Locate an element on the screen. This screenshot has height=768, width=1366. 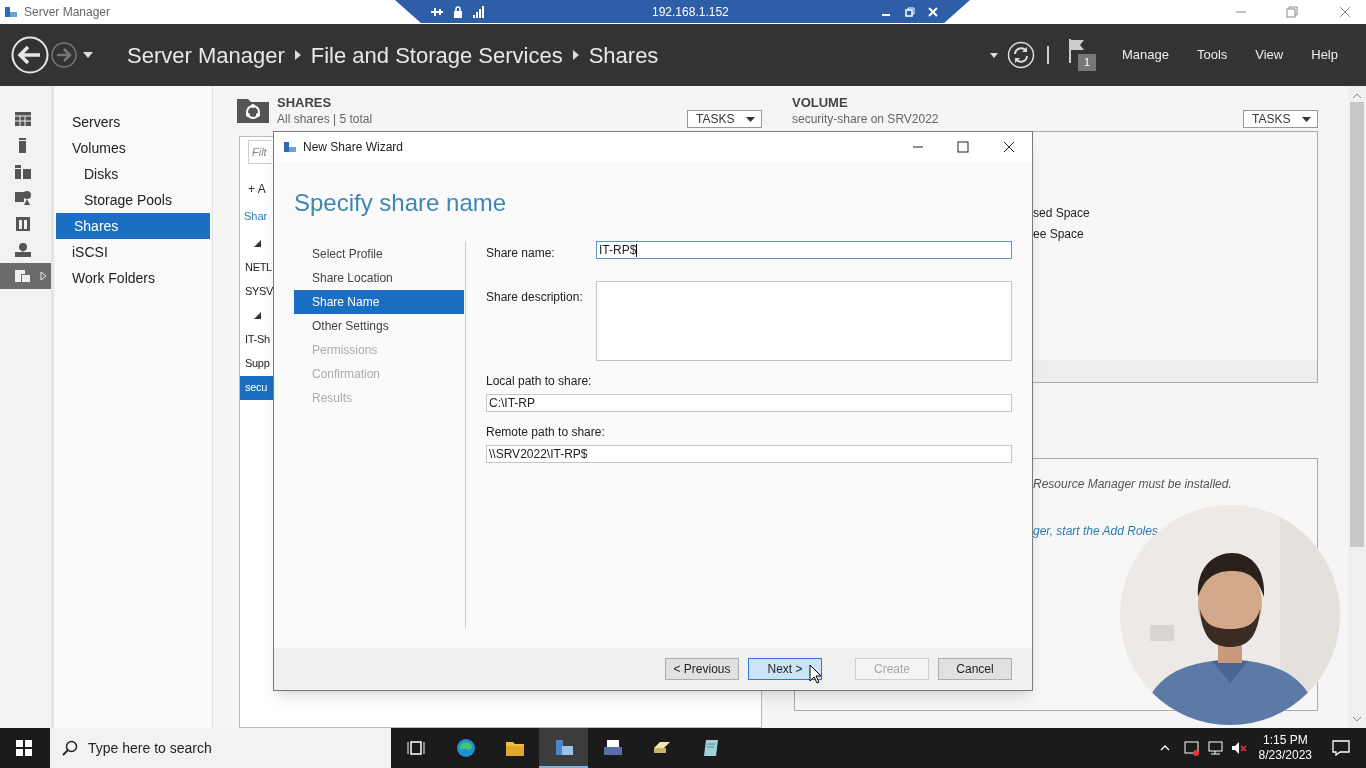
input-field: \\SRV2022\IT-RP$ is located at coordinates (749, 454).